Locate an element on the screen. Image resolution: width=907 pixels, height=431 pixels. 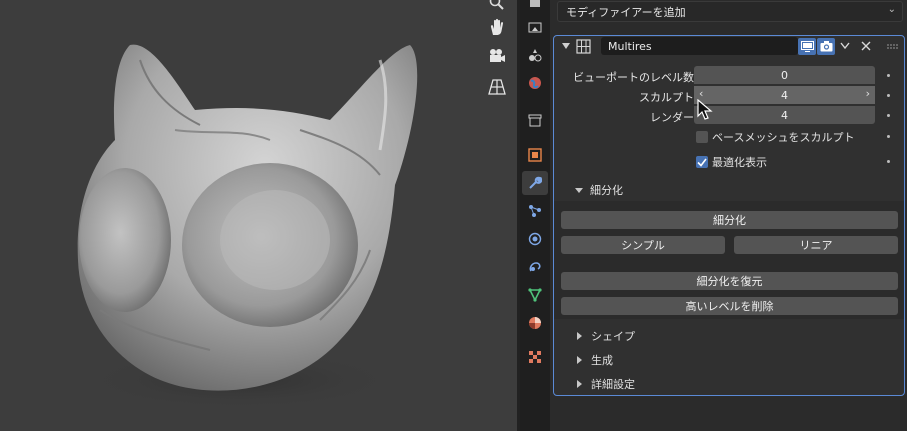
subdivide-button-label: 細分化 is located at coordinates (729, 220).